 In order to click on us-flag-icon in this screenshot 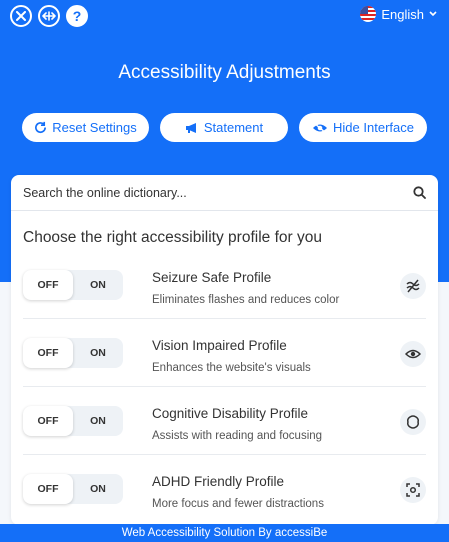, I will do `click(368, 14)`.